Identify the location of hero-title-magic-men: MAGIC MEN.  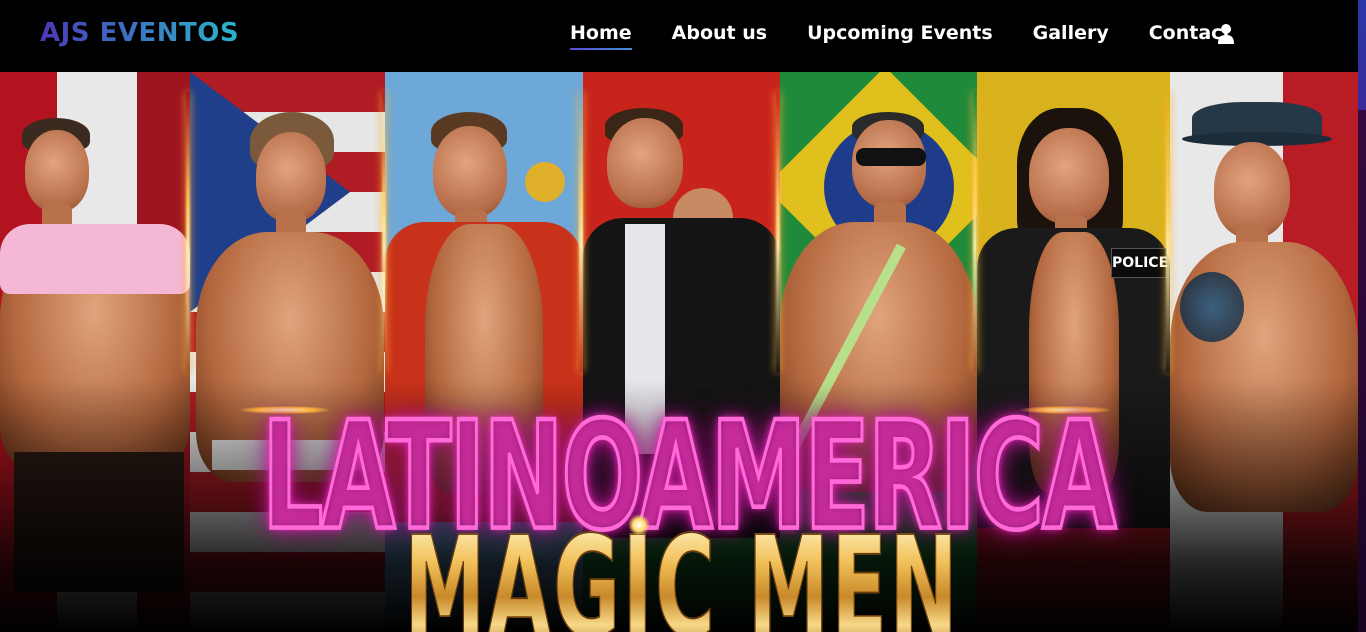
(682, 575).